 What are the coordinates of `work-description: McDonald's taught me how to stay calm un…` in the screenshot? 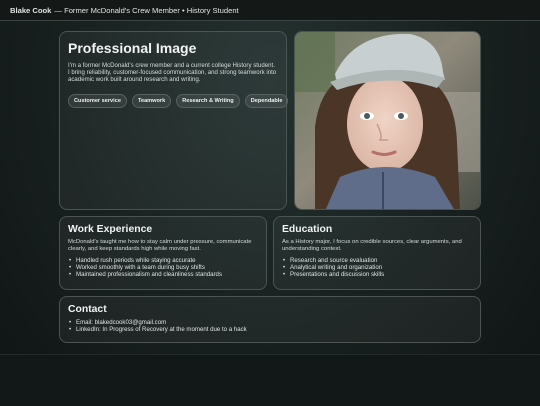 It's located at (160, 245).